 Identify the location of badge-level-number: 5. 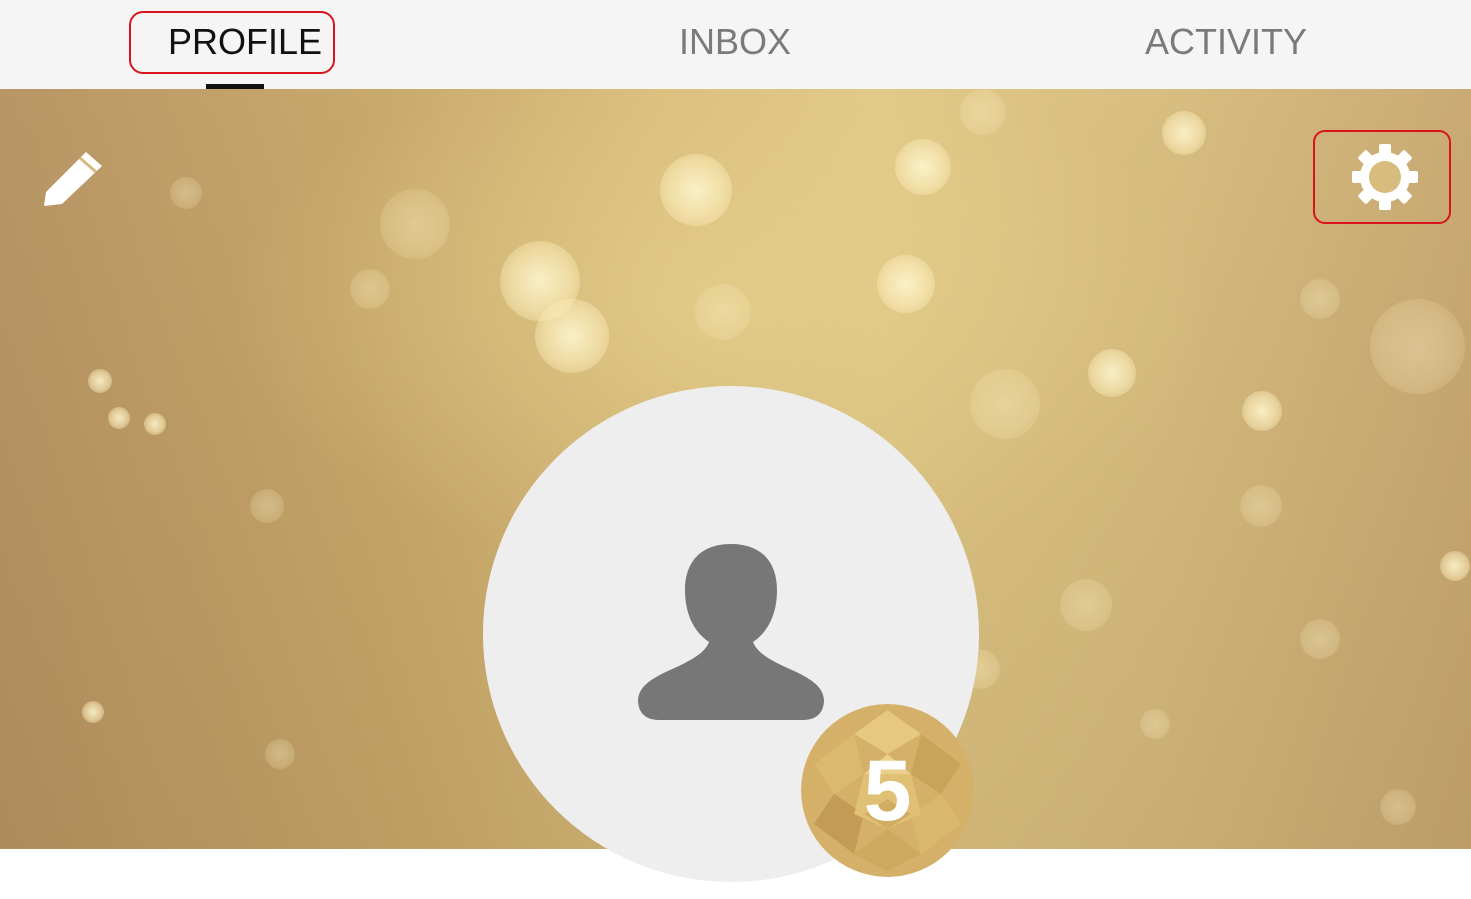
(887, 791).